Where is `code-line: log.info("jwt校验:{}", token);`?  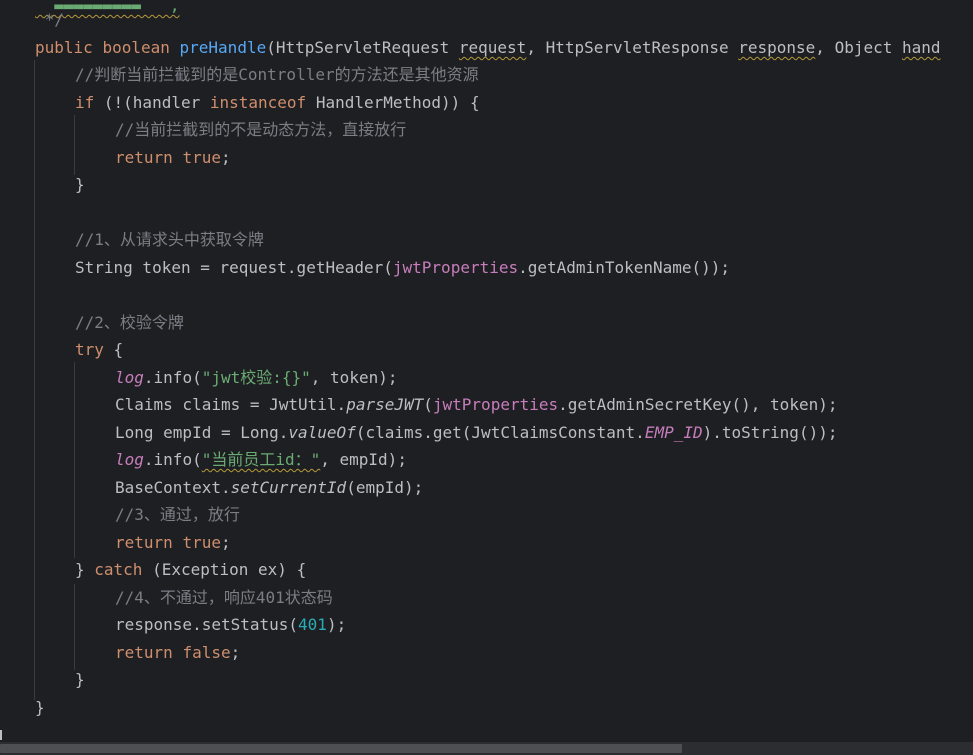
code-line: log.info("jwt校验:{}", token); is located at coordinates (256, 377).